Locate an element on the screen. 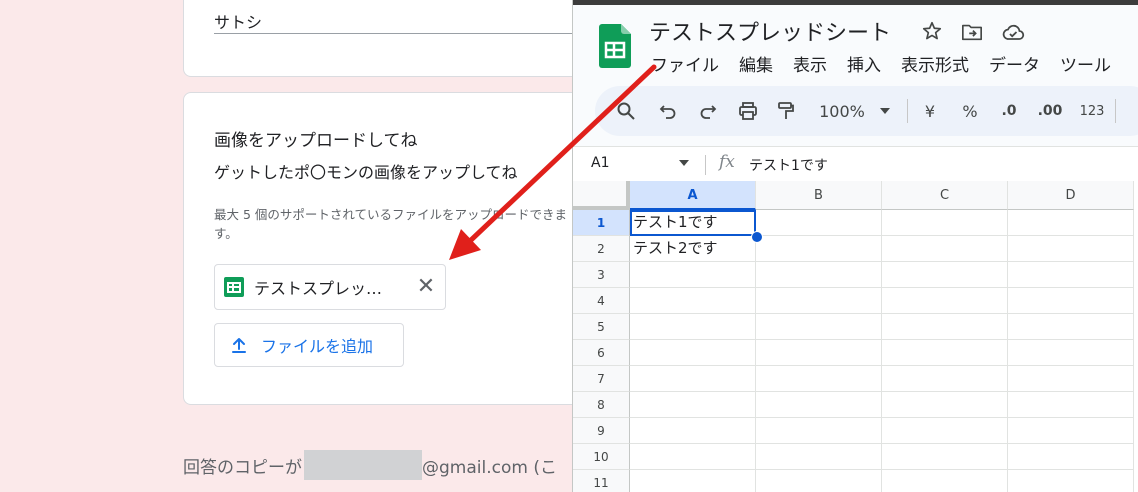 The width and height of the screenshot is (1138, 492). cell-b4 is located at coordinates (819, 301).